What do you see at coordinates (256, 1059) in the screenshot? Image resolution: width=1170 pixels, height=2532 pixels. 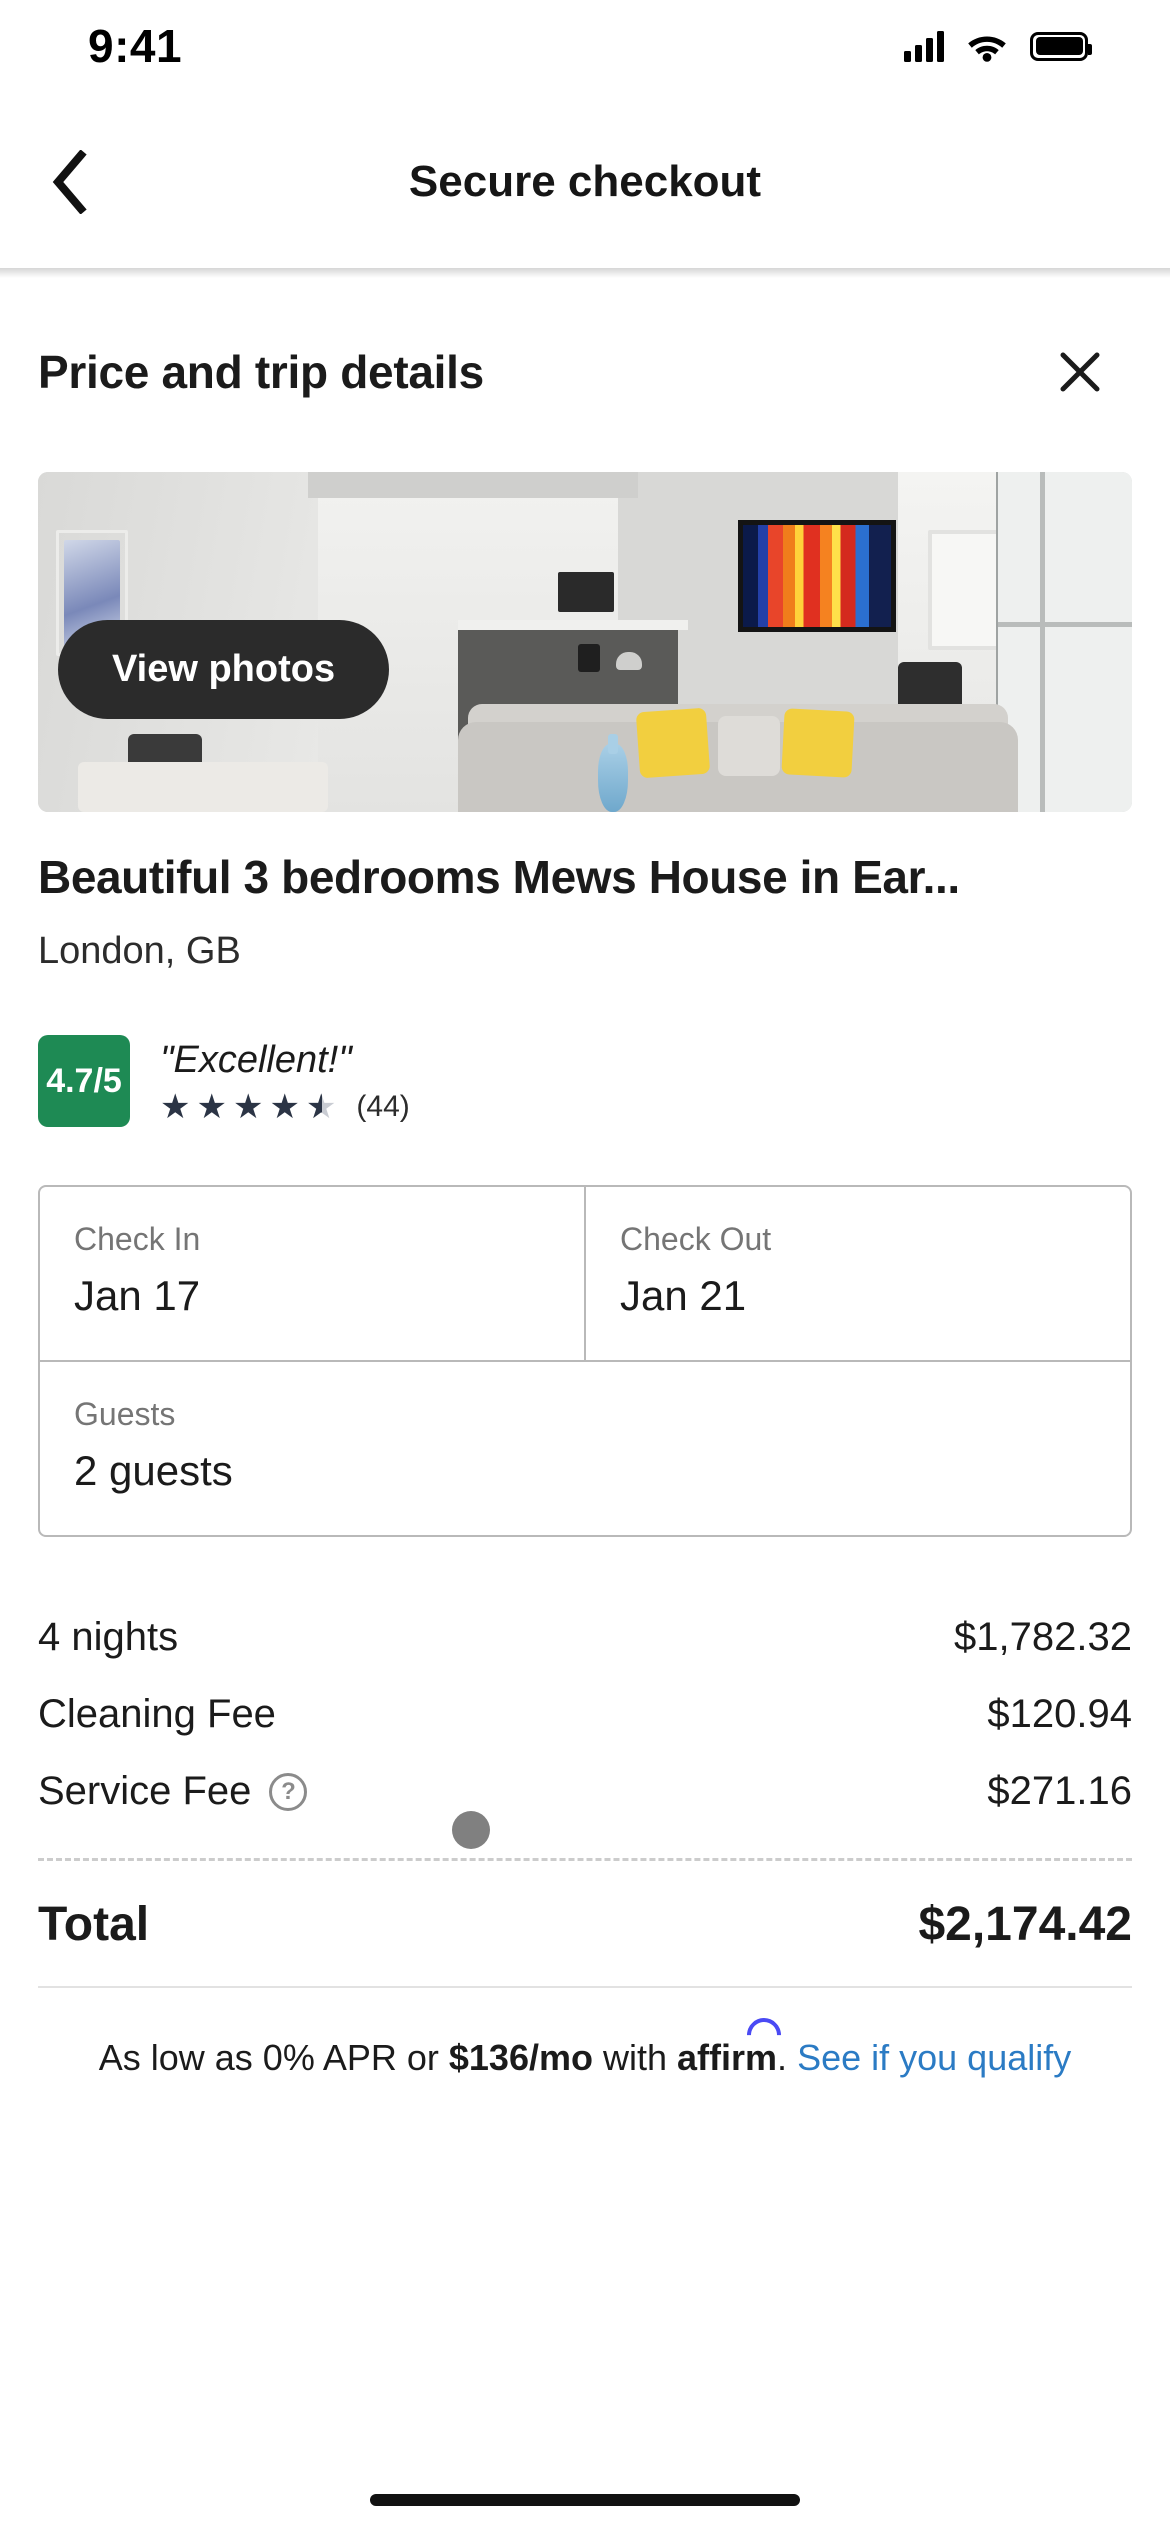 I see `rating-label: "Excellent!"` at bounding box center [256, 1059].